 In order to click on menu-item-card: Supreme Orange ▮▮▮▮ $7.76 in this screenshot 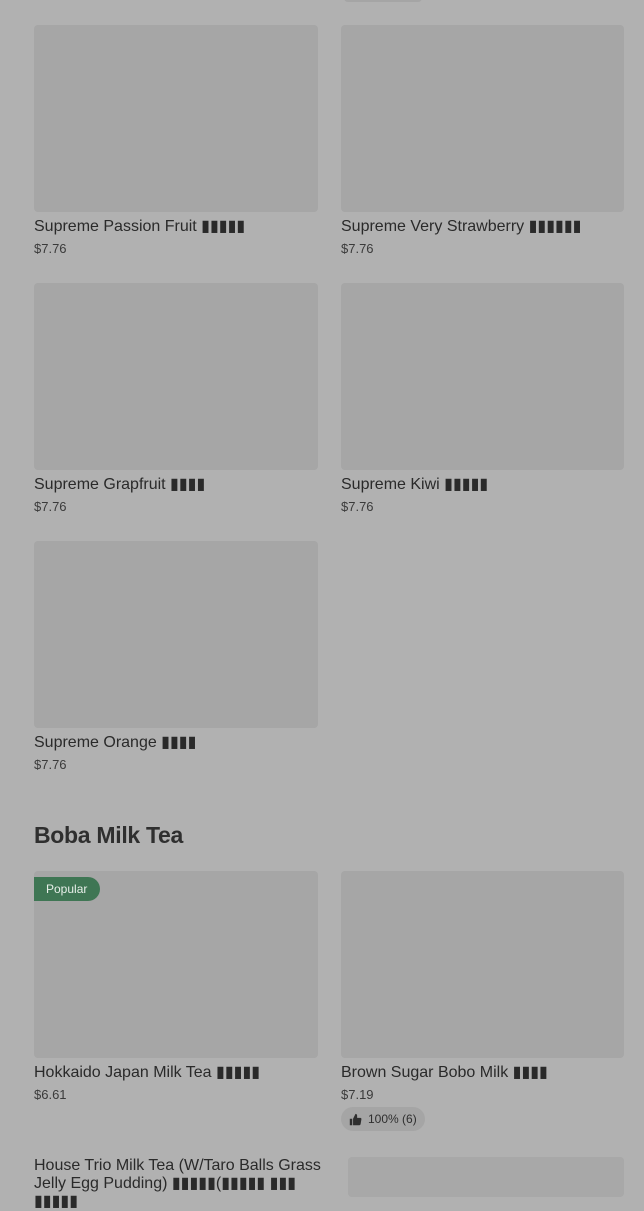, I will do `click(176, 661)`.